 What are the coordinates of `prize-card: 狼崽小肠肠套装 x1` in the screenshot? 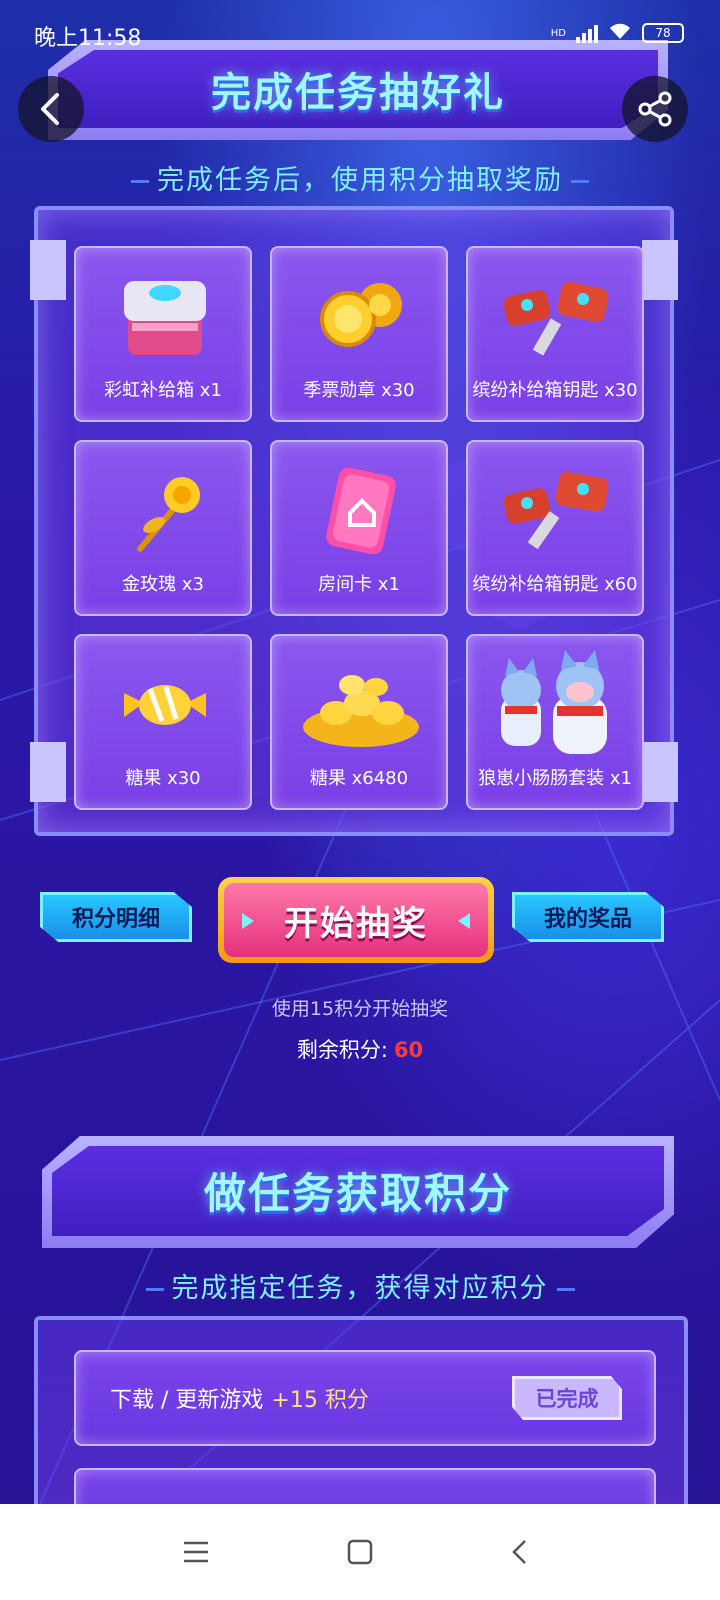 It's located at (555, 722).